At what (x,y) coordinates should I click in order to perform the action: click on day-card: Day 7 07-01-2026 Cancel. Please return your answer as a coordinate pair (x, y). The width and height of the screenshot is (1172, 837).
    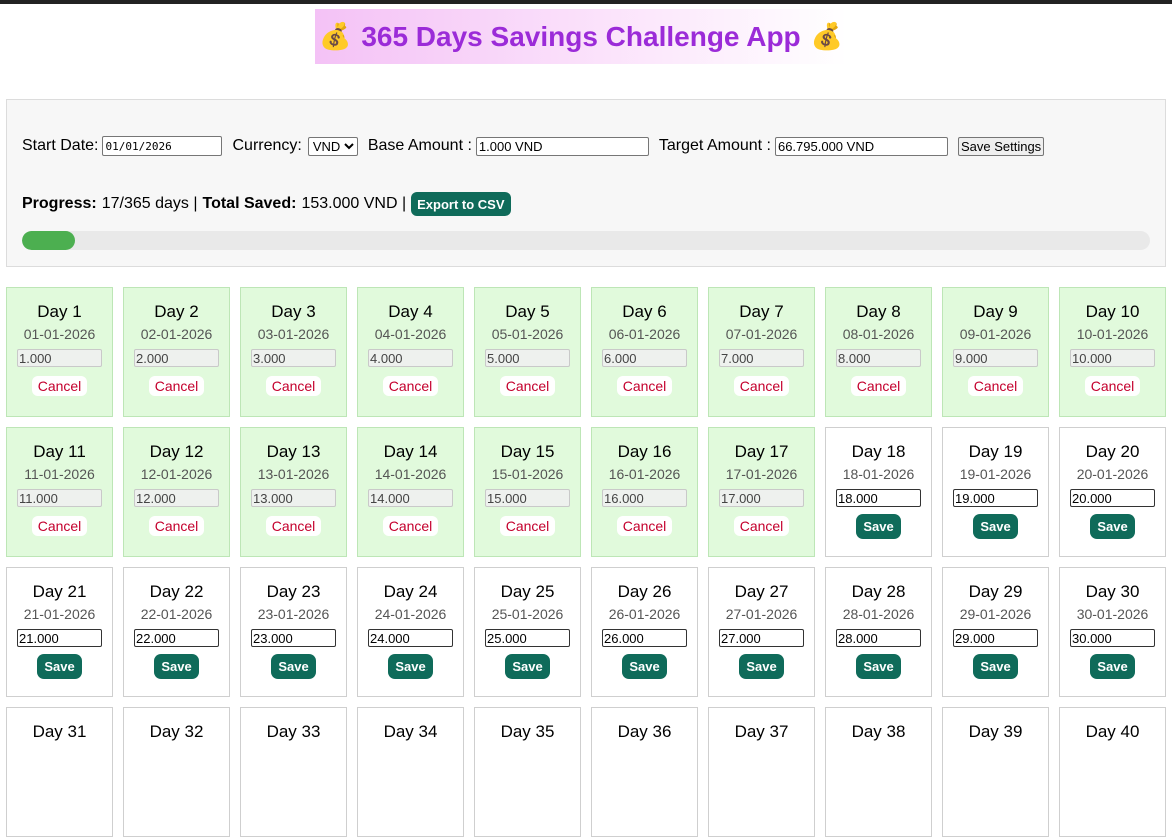
    Looking at the image, I should click on (761, 352).